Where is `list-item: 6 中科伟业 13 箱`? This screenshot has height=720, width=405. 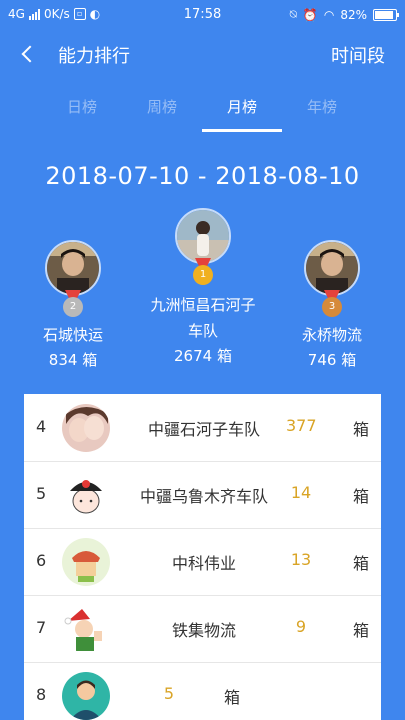
list-item: 6 中科伟业 13 箱 is located at coordinates (202, 562).